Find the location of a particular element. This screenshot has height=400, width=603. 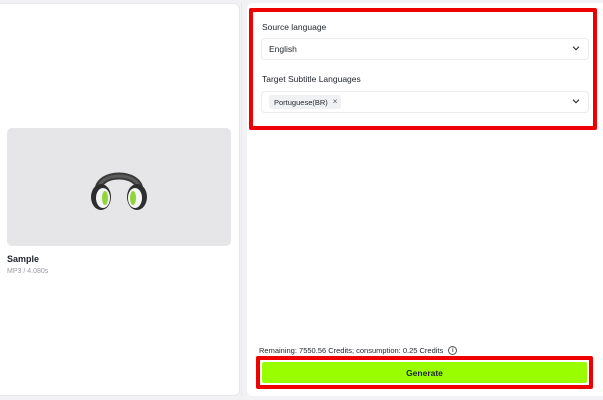

source-language-select: English is located at coordinates (425, 49).